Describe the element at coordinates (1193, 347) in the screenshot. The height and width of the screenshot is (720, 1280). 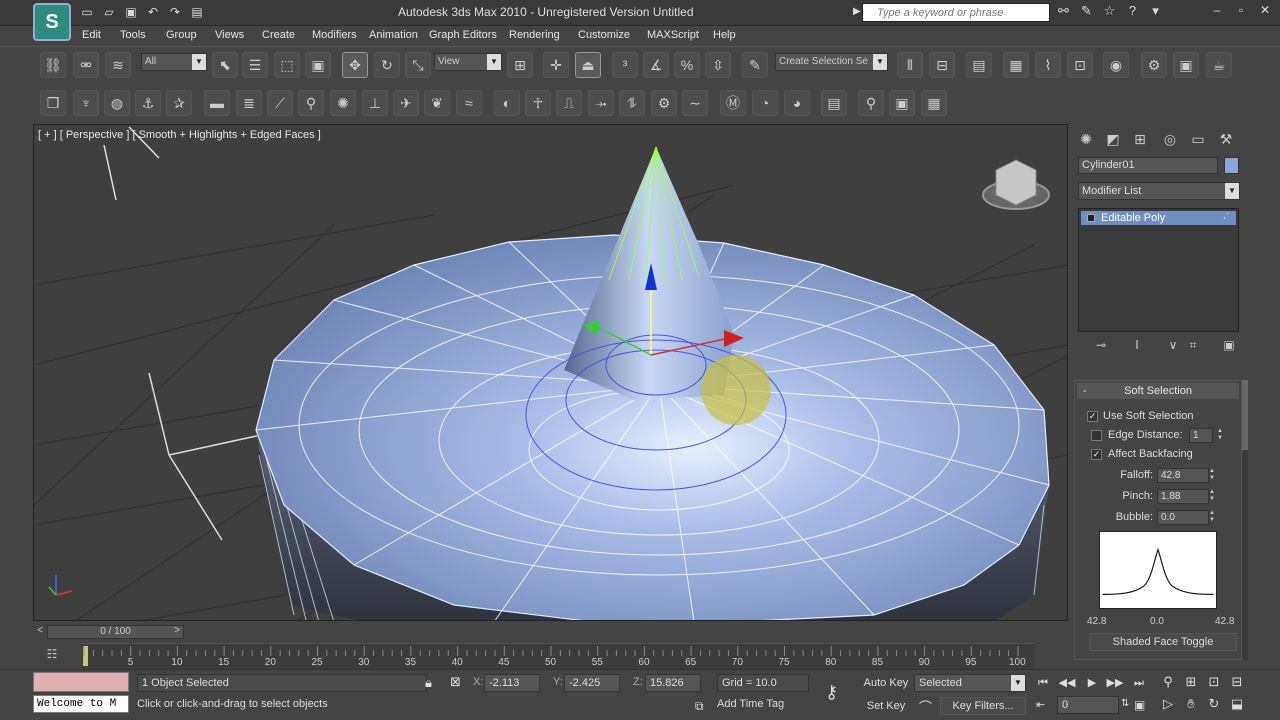
I see `remove-modifier-icon: ⌗` at that location.